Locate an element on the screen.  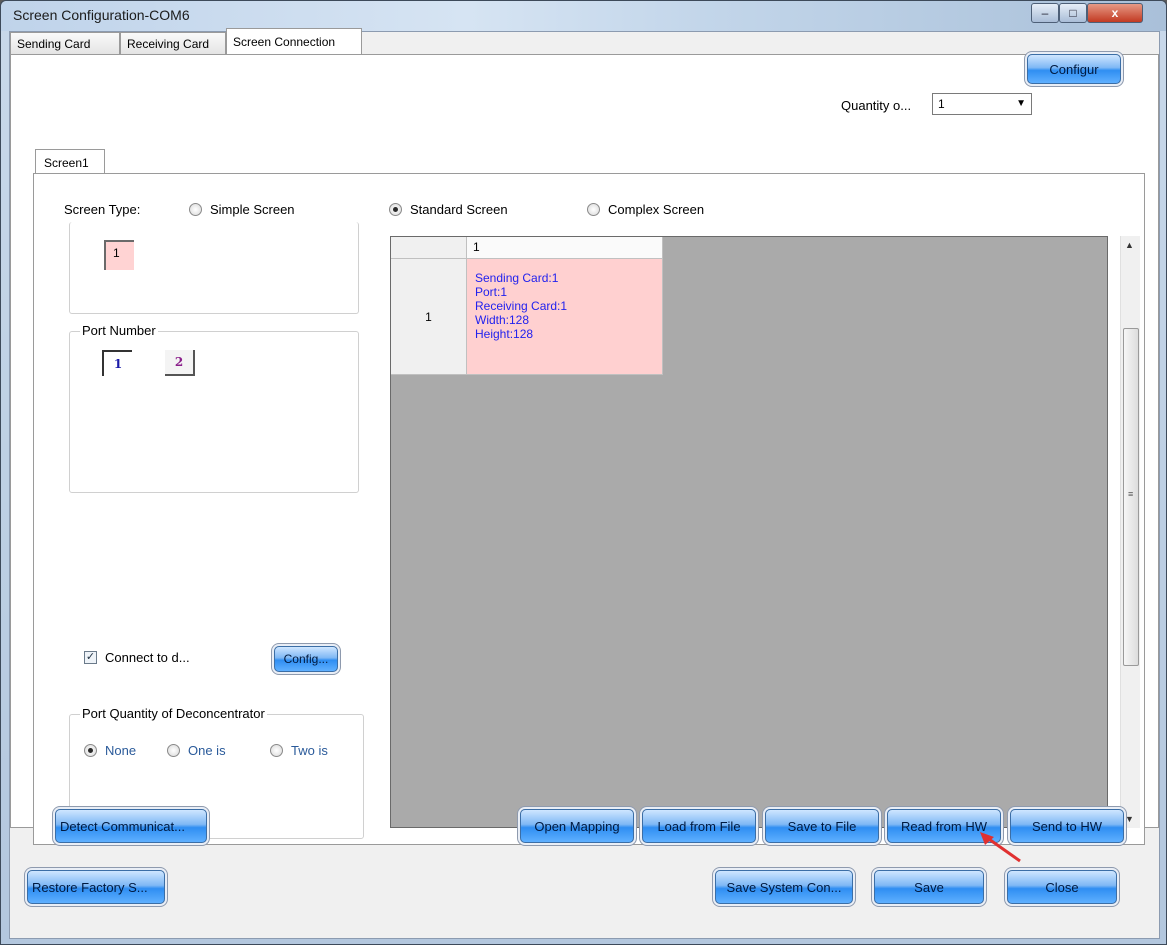
arrow-head is located at coordinates (987, 838).